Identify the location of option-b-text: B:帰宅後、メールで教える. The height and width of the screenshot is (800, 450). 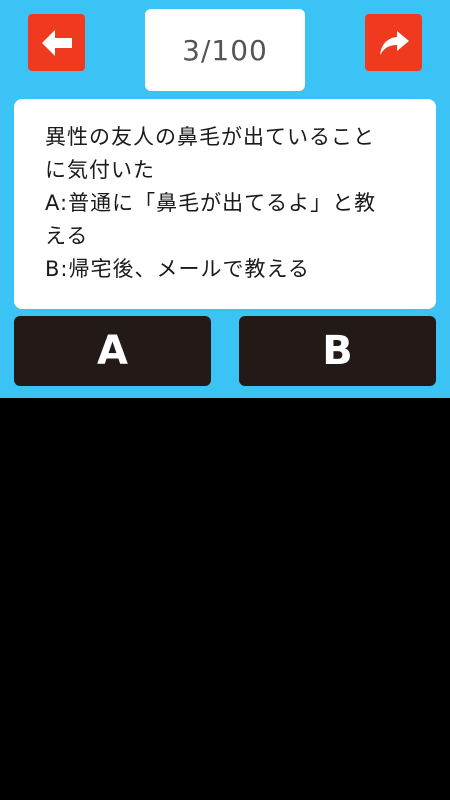
(177, 269).